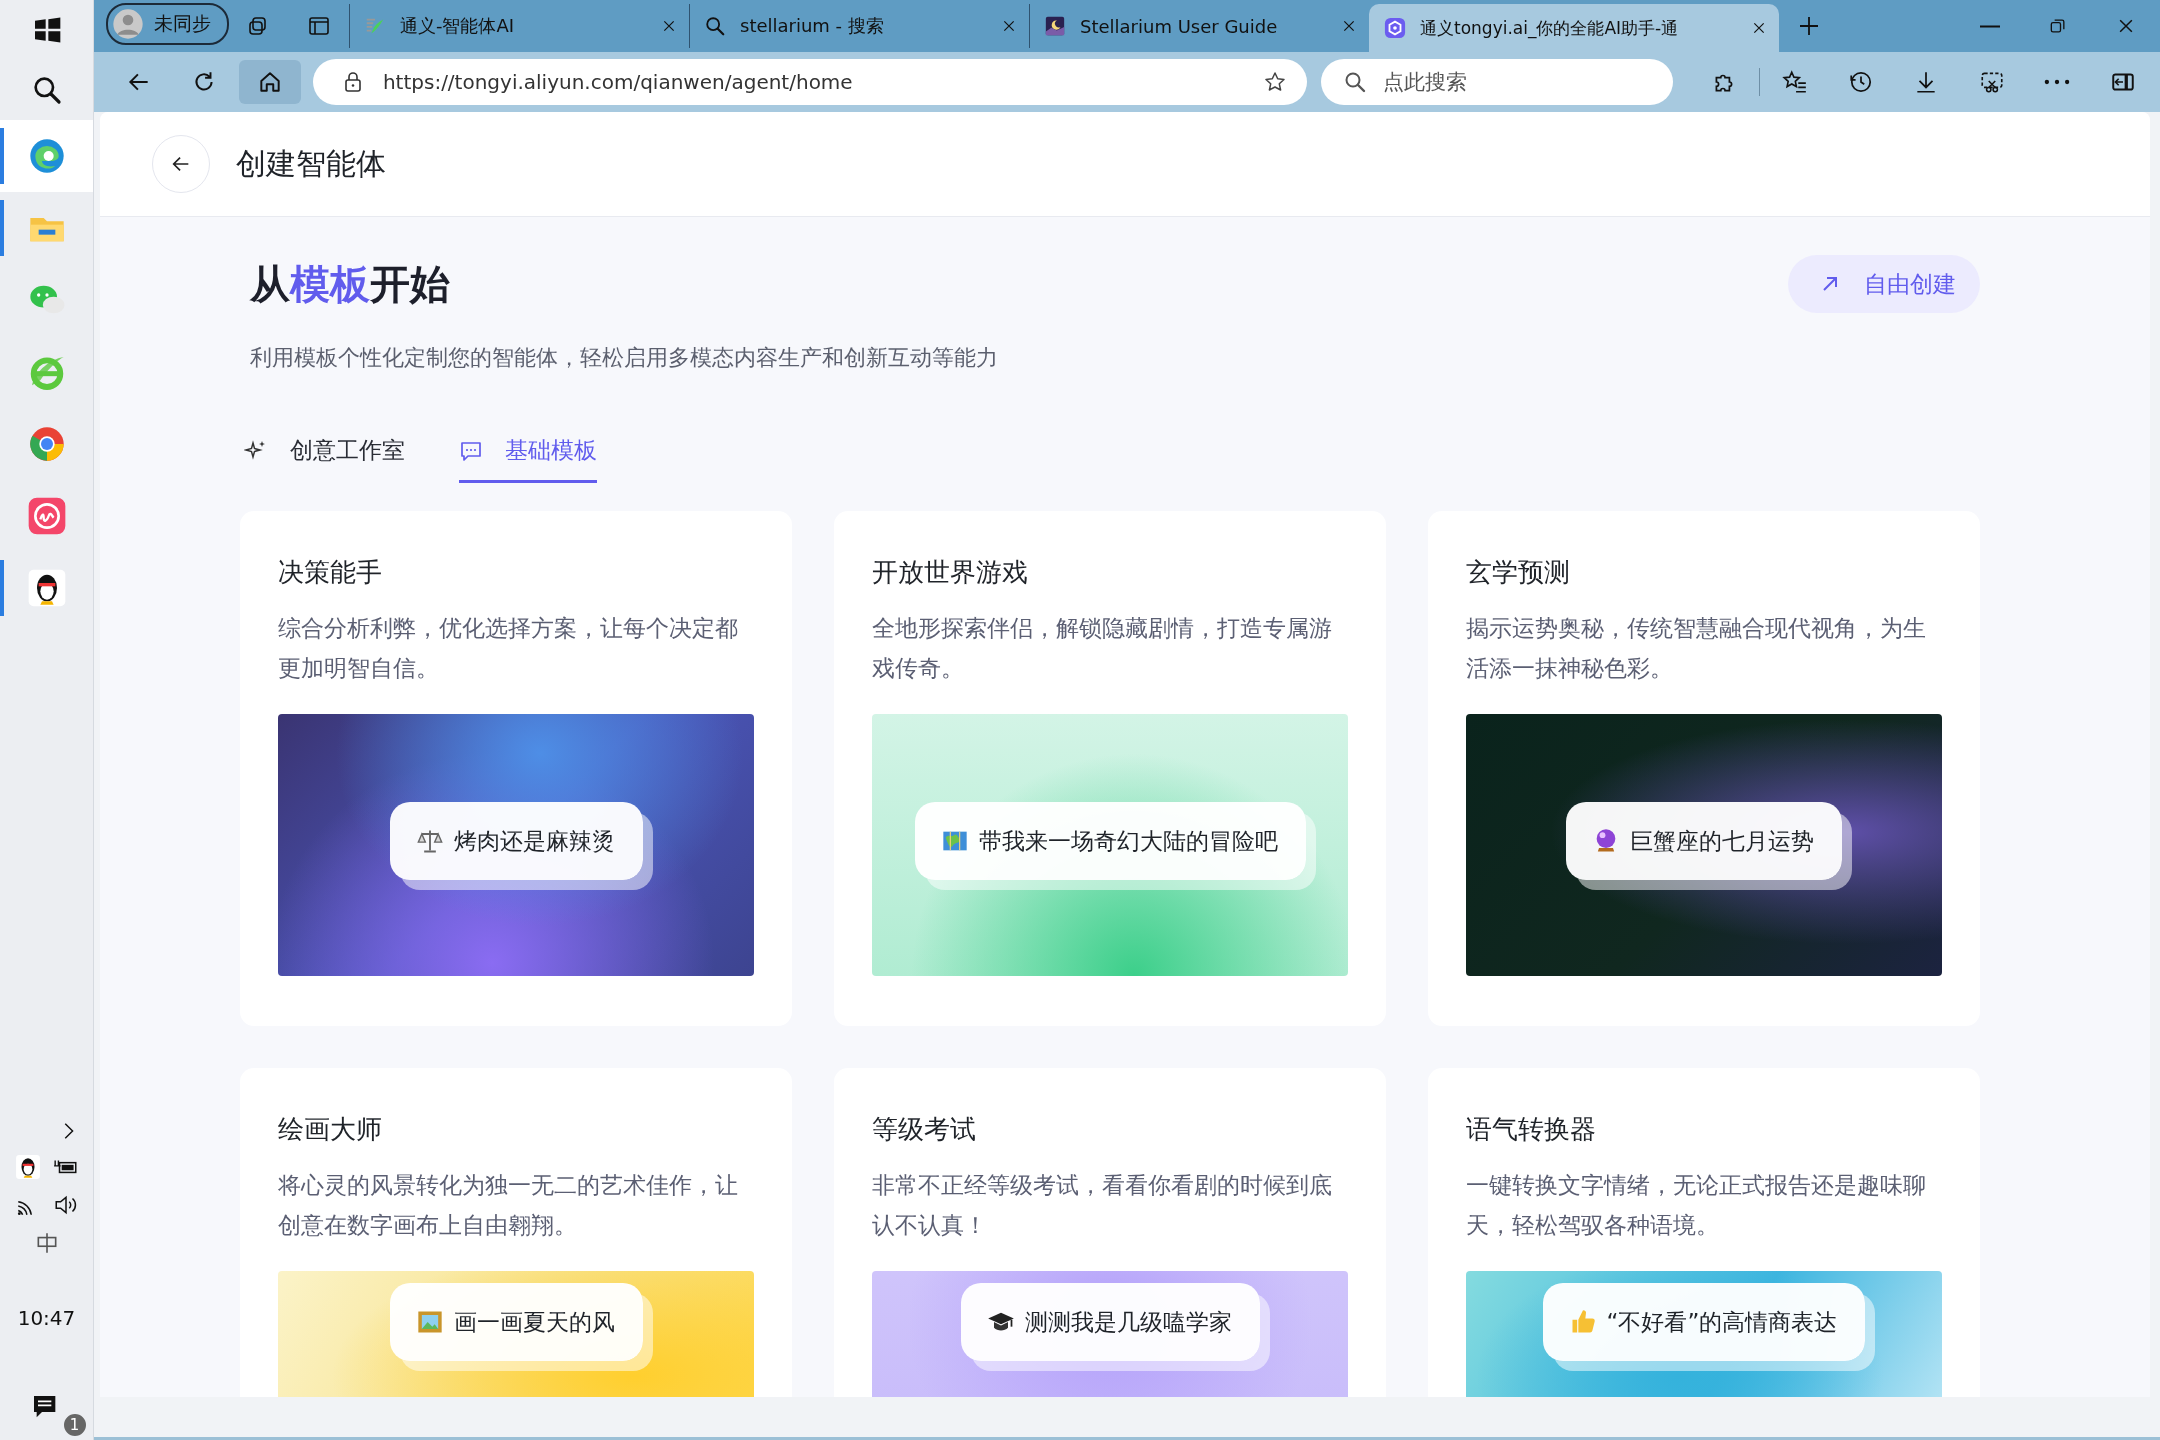 This screenshot has width=2160, height=1440. Describe the element at coordinates (1990, 26) in the screenshot. I see `minimize-icon` at that location.